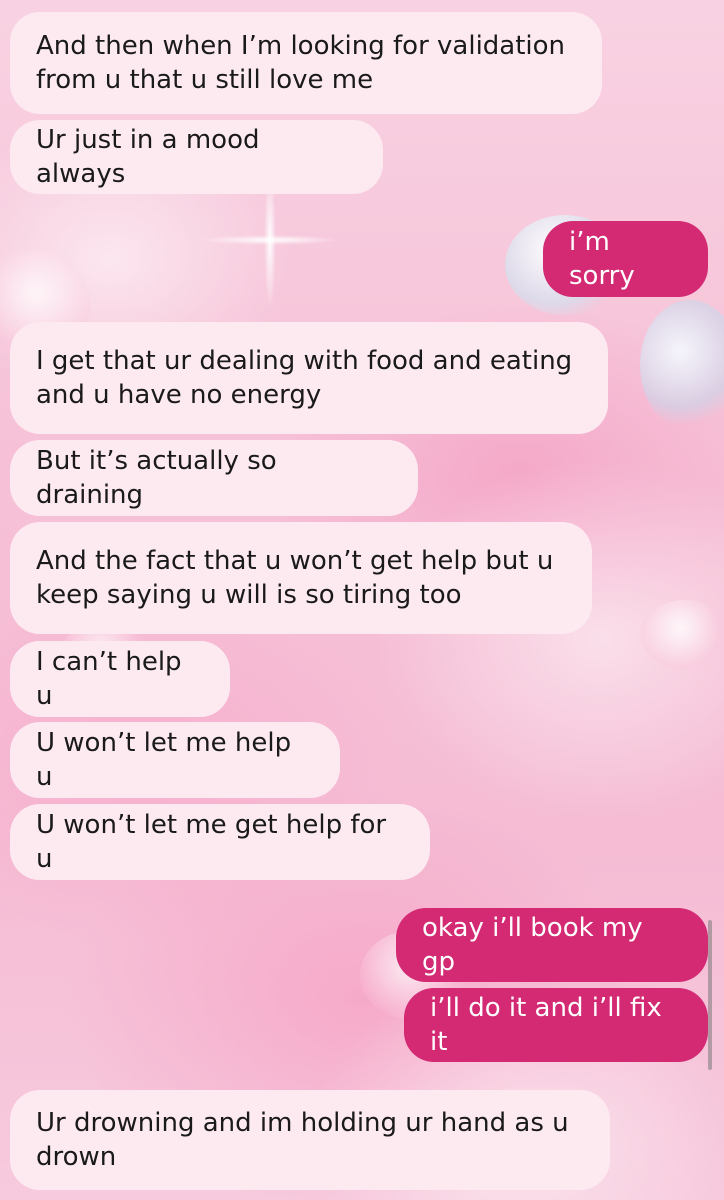 Image resolution: width=724 pixels, height=1200 pixels. I want to click on incoming-message-bubble: U won’t let me help u, so click(175, 760).